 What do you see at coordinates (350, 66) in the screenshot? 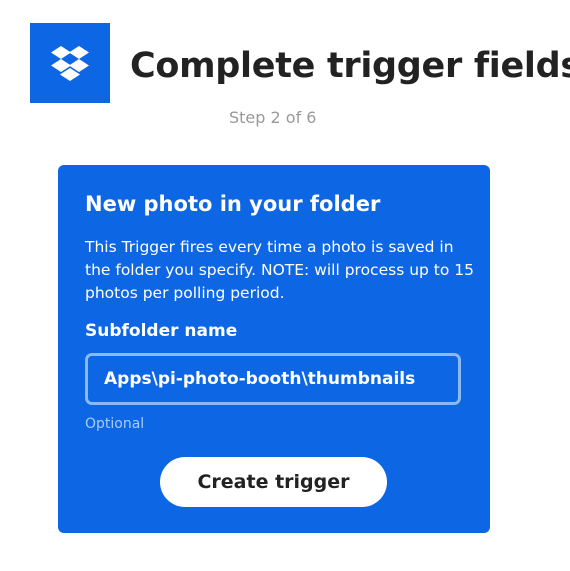
I see `page-title: Complete trigger fields` at bounding box center [350, 66].